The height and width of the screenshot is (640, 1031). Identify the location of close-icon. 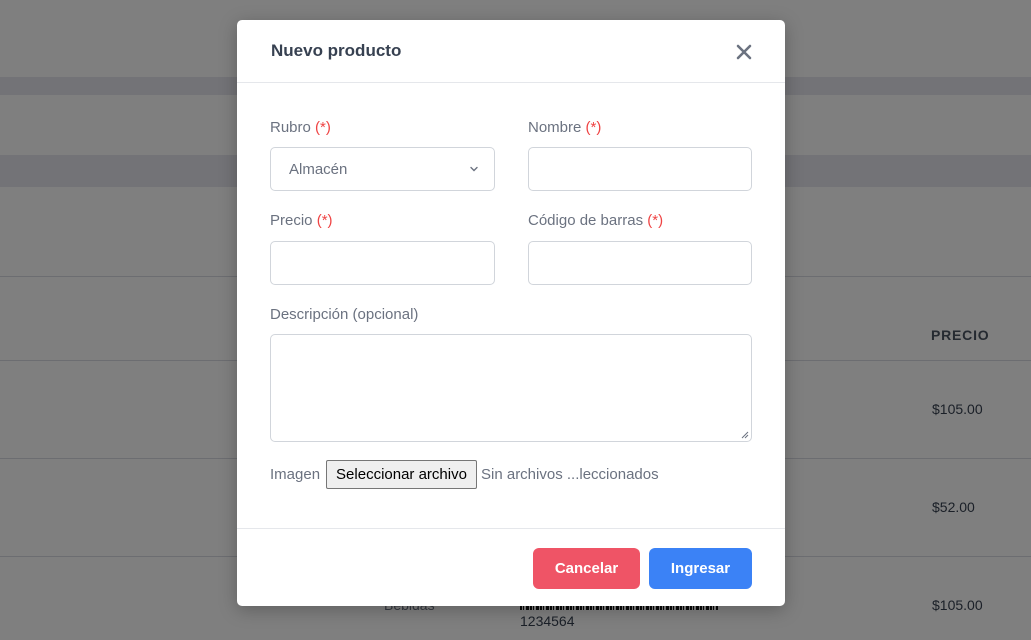
(744, 52).